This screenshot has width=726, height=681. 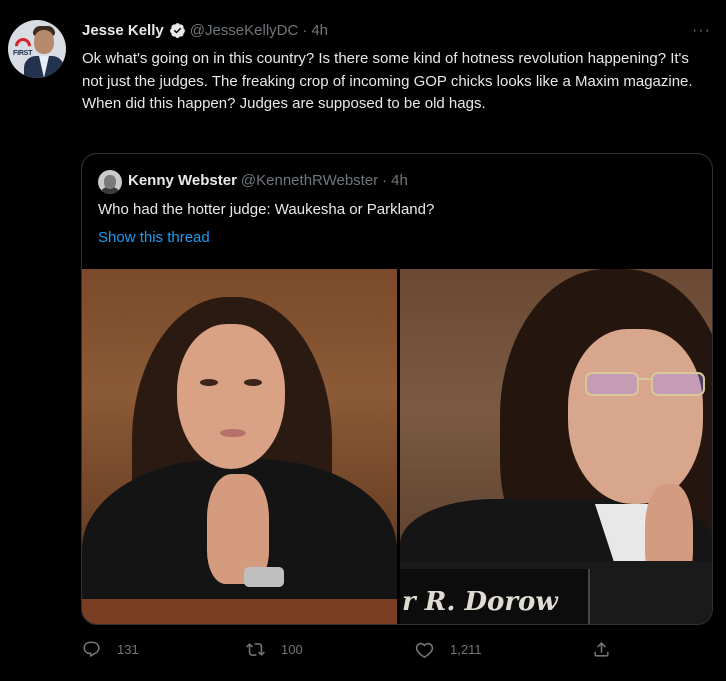 I want to click on tweet-header: Jesse Kelly @JesseKellyDC · 4h, so click(x=205, y=30).